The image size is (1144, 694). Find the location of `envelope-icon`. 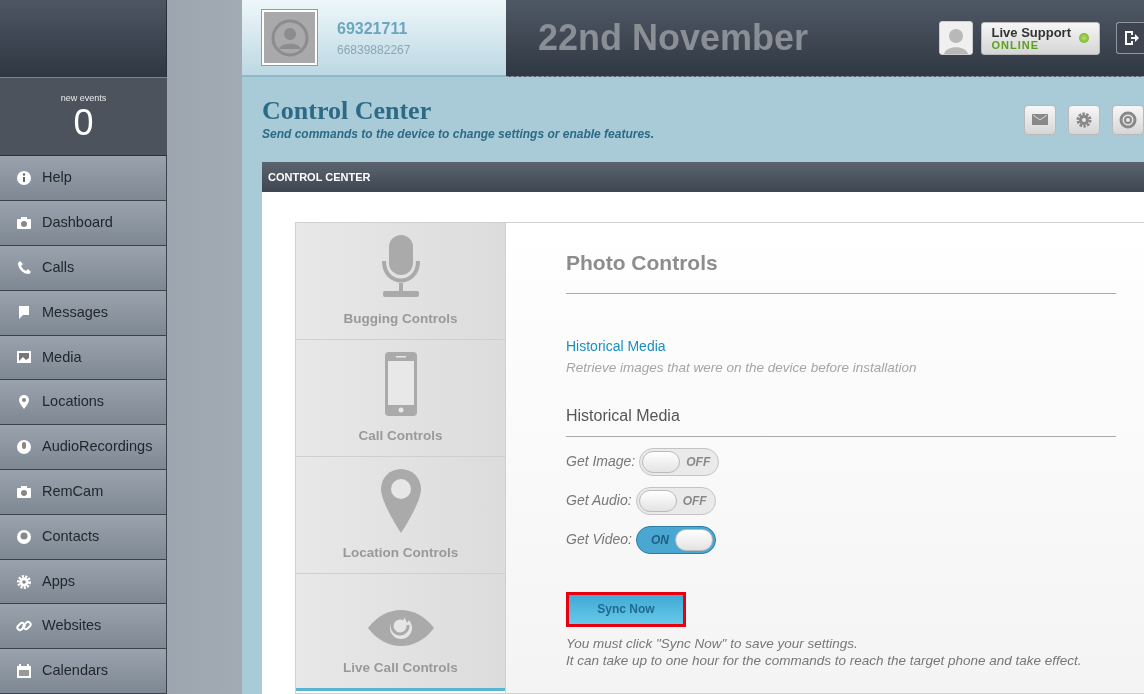

envelope-icon is located at coordinates (1040, 119).